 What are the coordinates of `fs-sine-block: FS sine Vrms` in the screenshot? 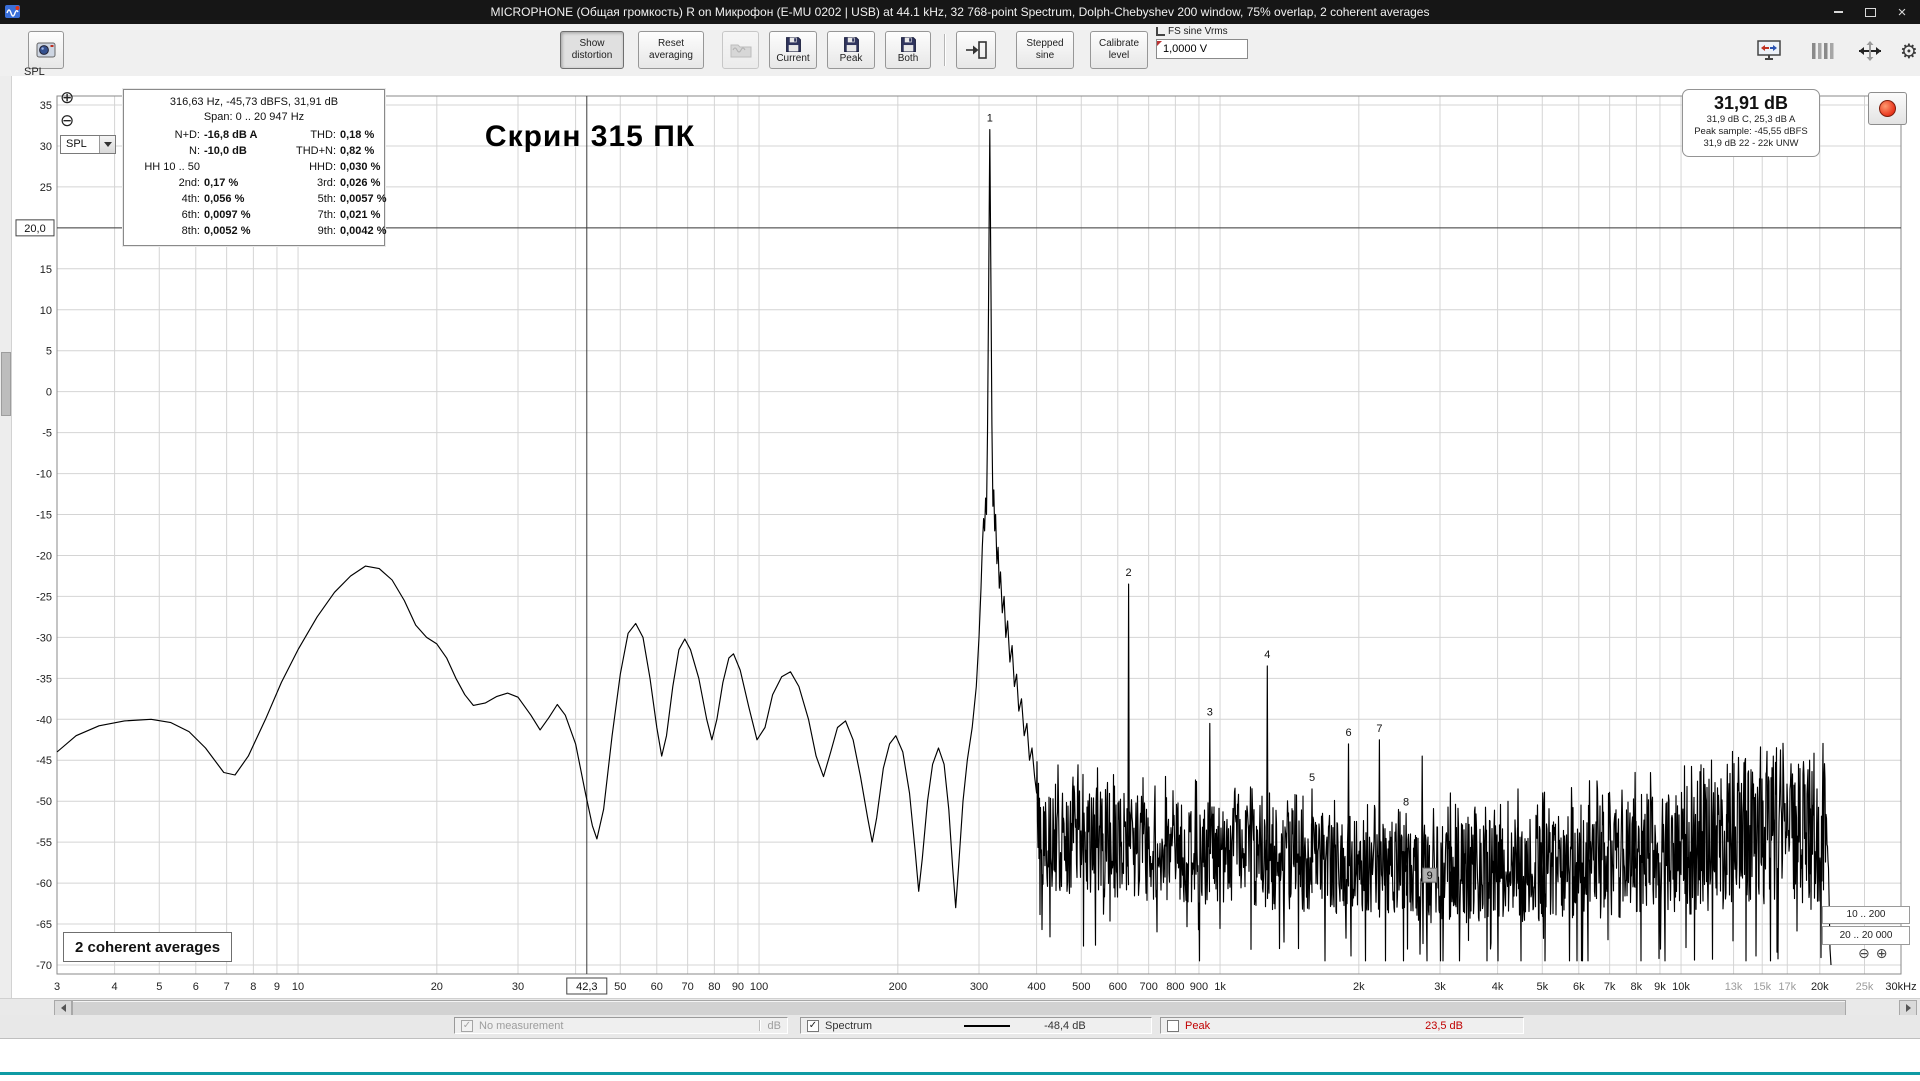 It's located at (1206, 42).